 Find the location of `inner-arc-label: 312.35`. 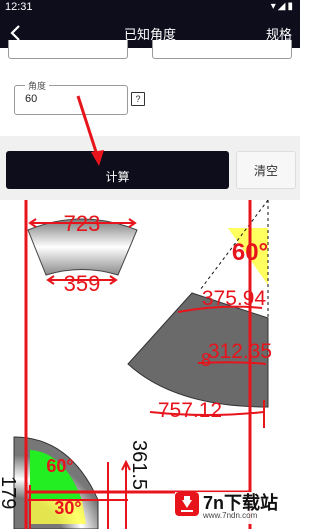

inner-arc-label: 312.35 is located at coordinates (240, 351).